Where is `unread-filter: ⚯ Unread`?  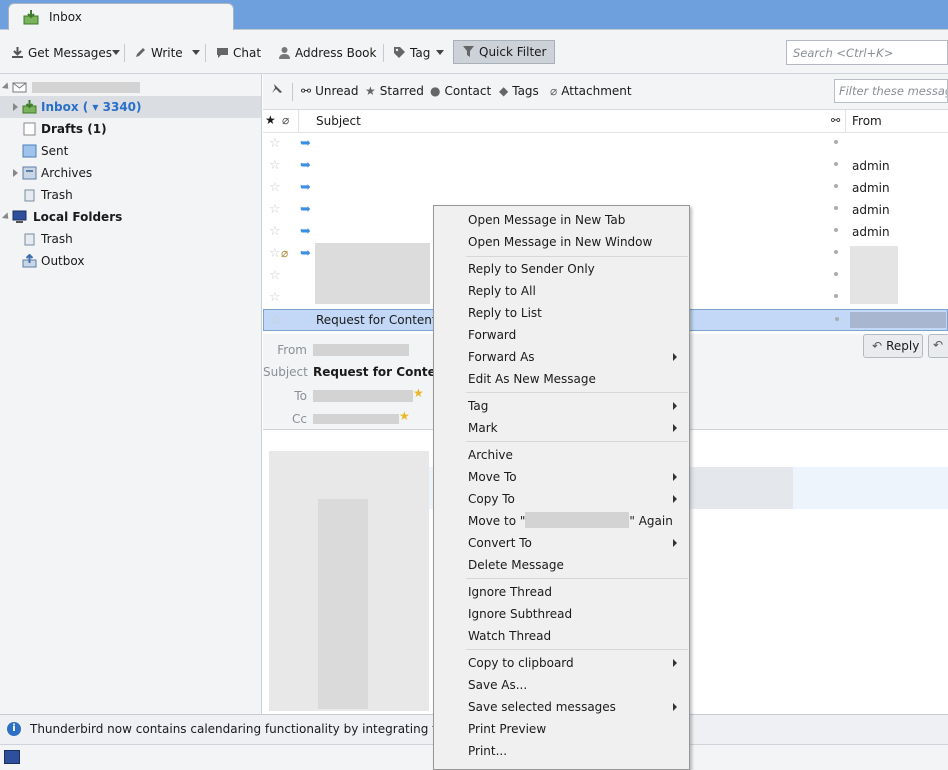 unread-filter: ⚯ Unread is located at coordinates (329, 91).